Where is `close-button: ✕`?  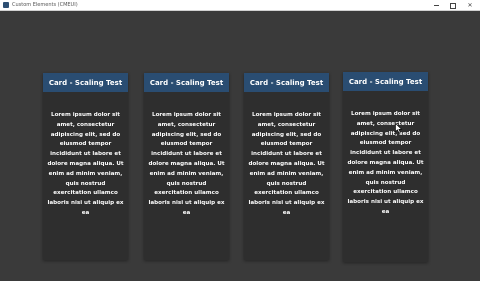 close-button: ✕ is located at coordinates (470, 5).